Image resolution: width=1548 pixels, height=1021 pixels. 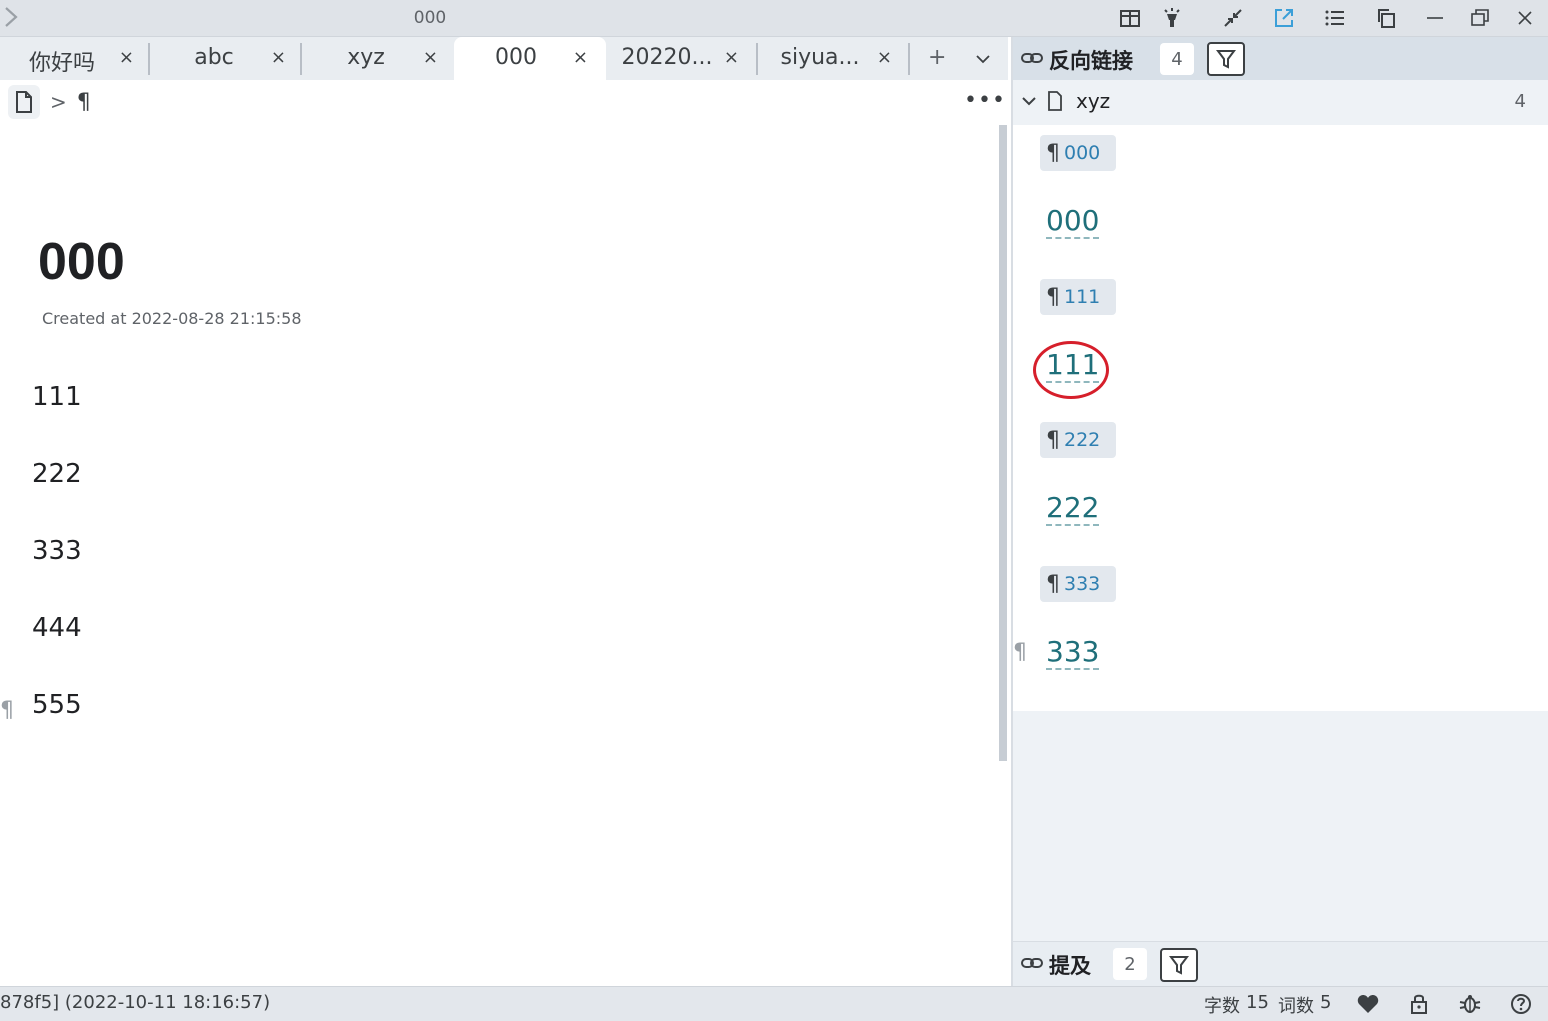 I want to click on heart-icon, so click(x=1368, y=1004).